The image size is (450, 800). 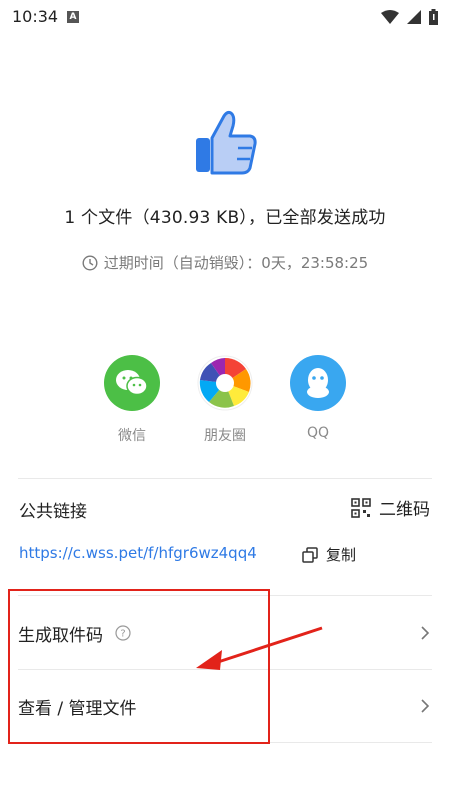 I want to click on status-time: 10:34, so click(x=35, y=16).